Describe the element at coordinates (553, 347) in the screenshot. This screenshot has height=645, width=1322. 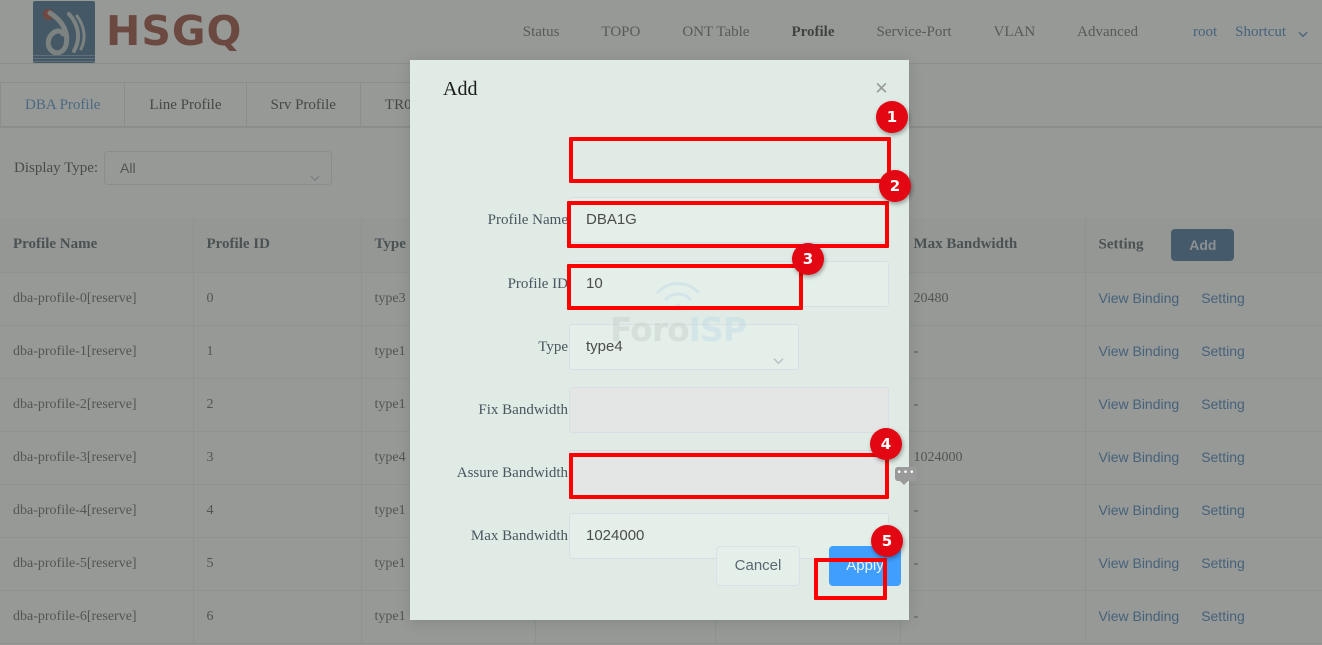
I see `label-type: Type` at that location.